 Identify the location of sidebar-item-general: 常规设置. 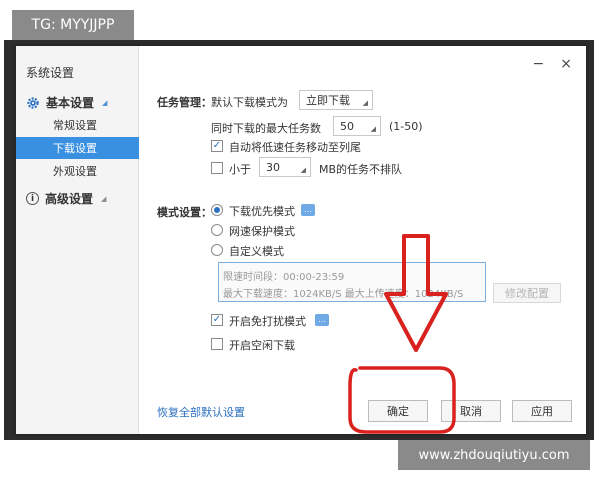
(77, 125).